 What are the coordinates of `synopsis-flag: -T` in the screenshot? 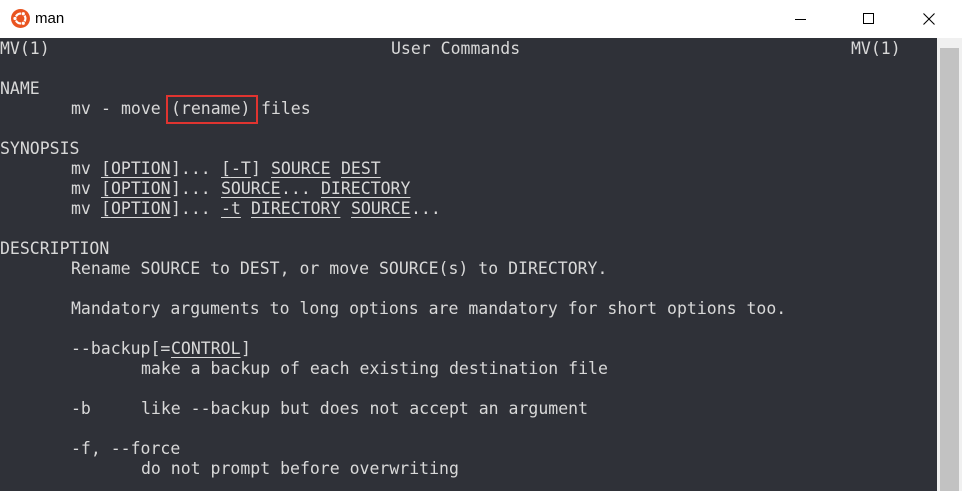 It's located at (241, 168).